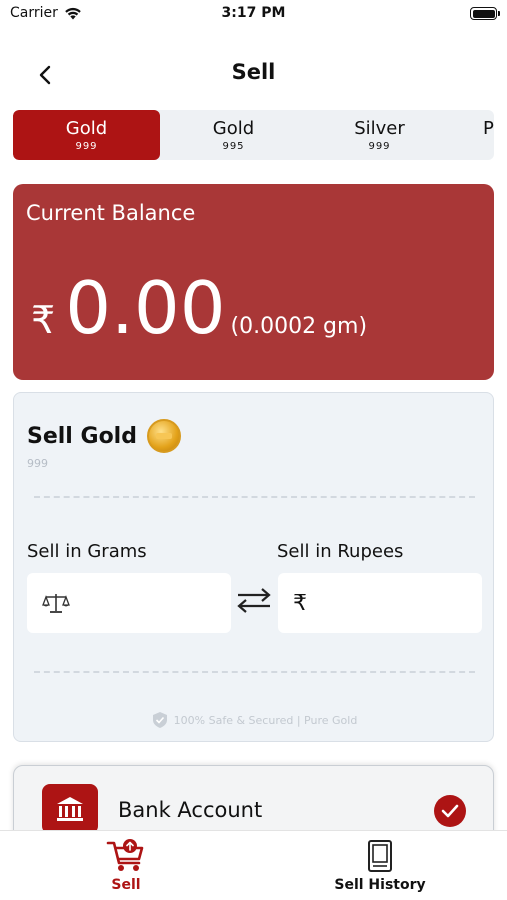 This screenshot has width=507, height=900. Describe the element at coordinates (488, 128) in the screenshot. I see `tab-name: P` at that location.